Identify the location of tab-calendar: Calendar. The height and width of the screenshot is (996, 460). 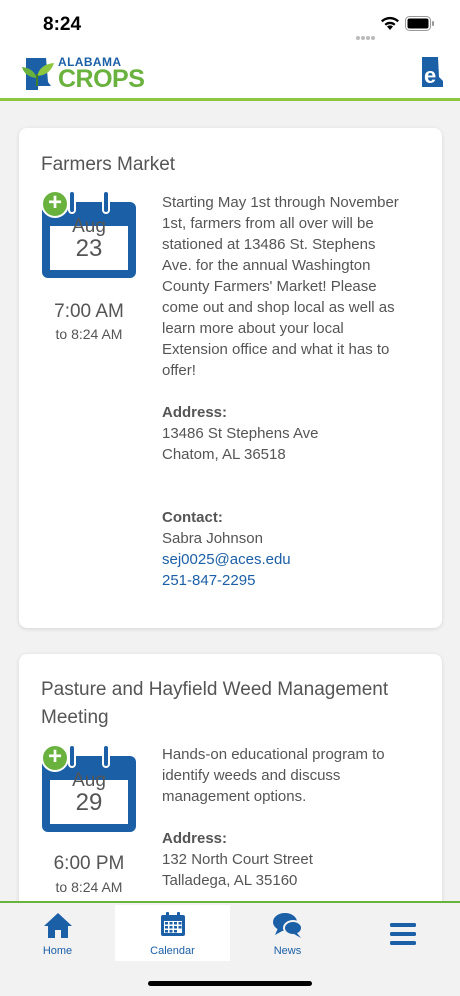
(172, 933).